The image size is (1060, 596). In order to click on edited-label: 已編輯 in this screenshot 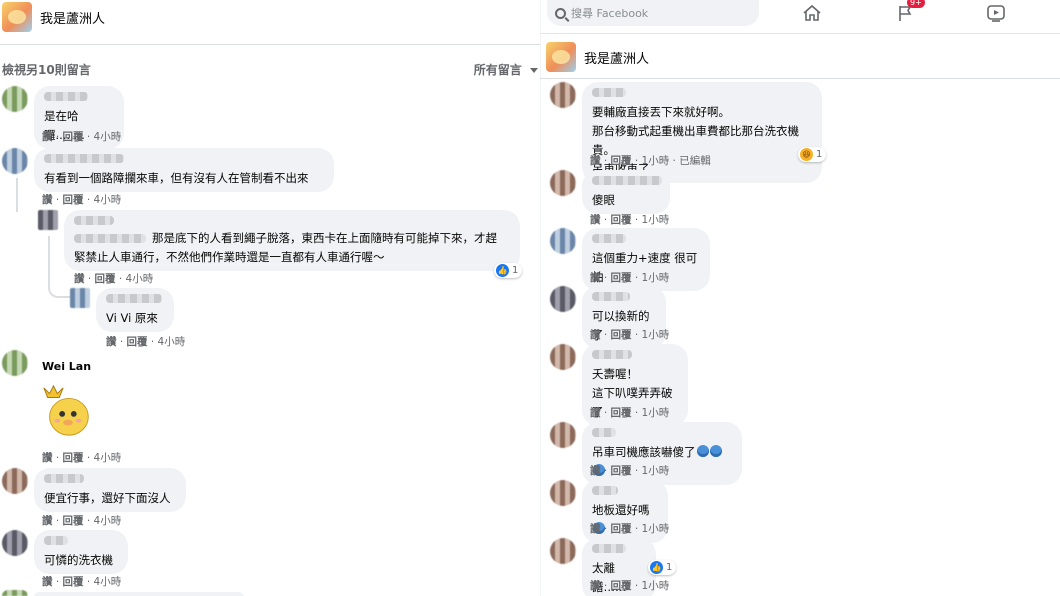, I will do `click(695, 161)`.